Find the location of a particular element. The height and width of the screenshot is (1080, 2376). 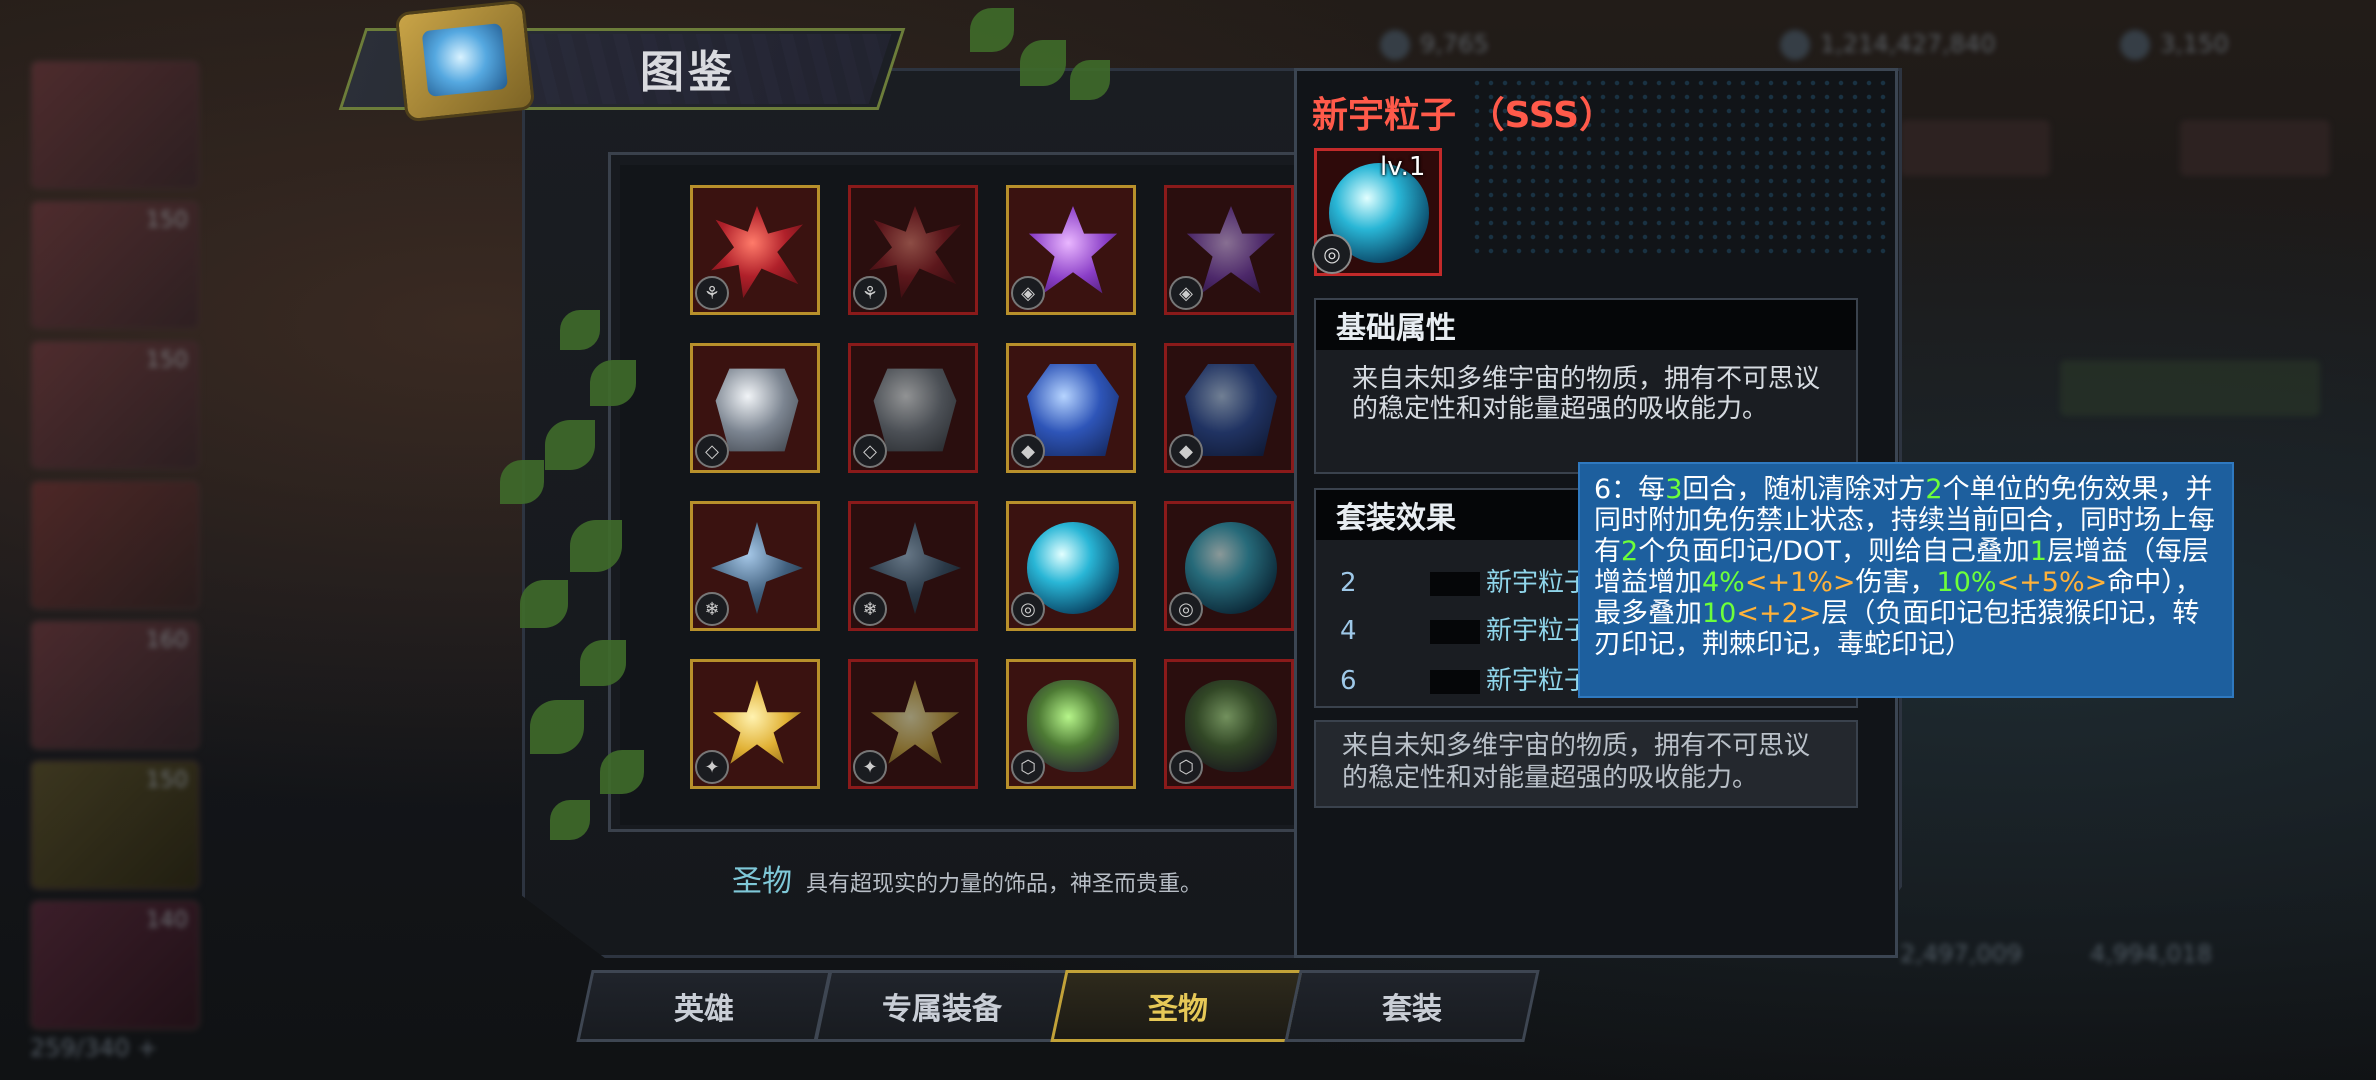

tab-sets: 套装 is located at coordinates (1412, 1006).